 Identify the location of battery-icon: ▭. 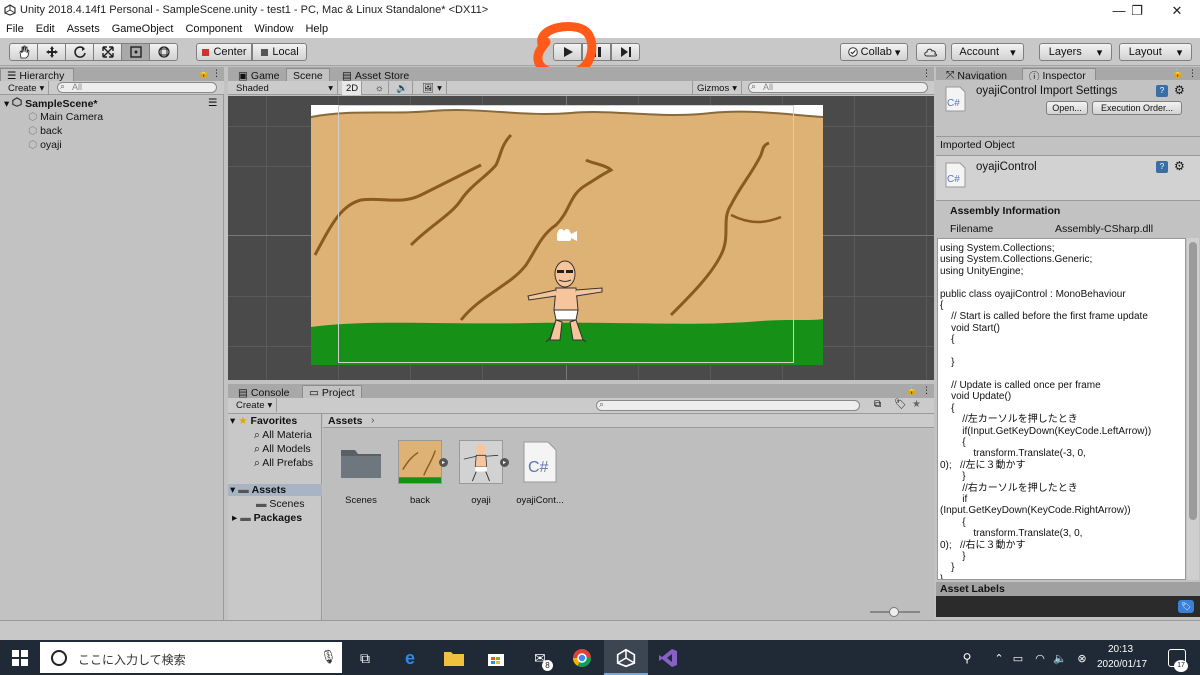
(1018, 658).